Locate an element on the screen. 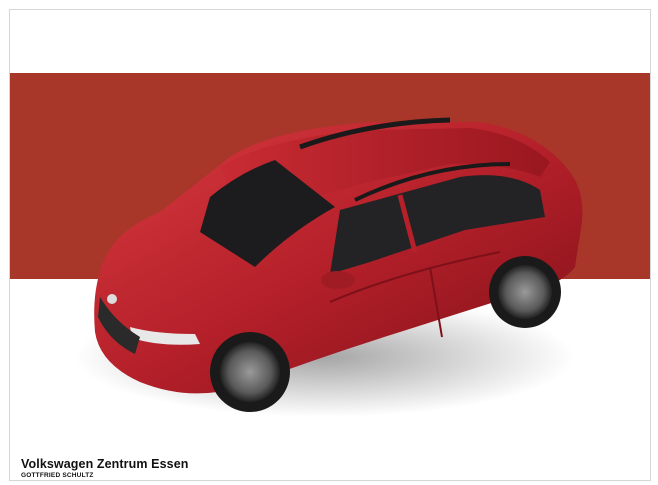  dealer-name: Volkswagen Zentrum Essen is located at coordinates (105, 464).